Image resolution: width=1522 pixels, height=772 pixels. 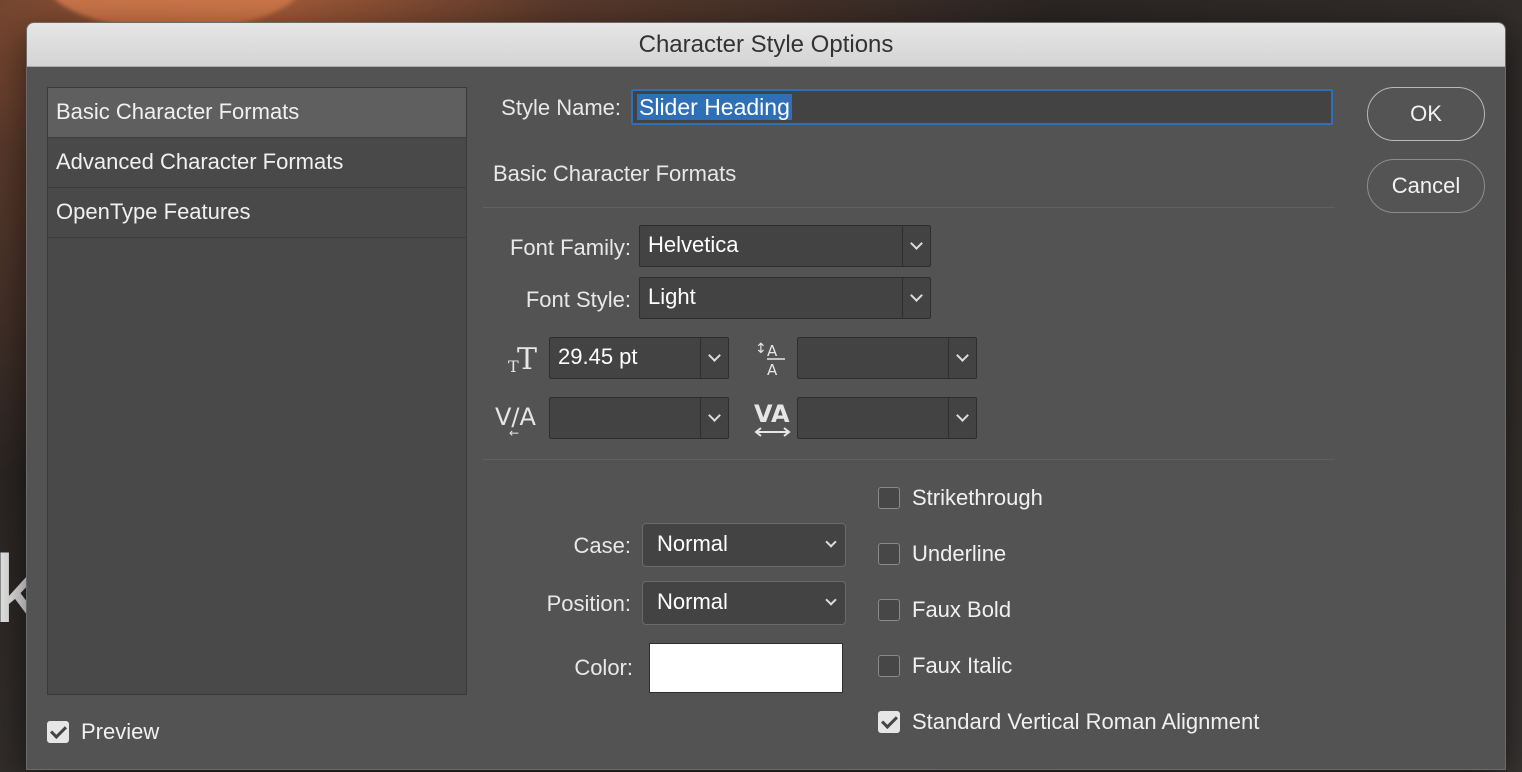 I want to click on position-value: Normal, so click(x=692, y=601).